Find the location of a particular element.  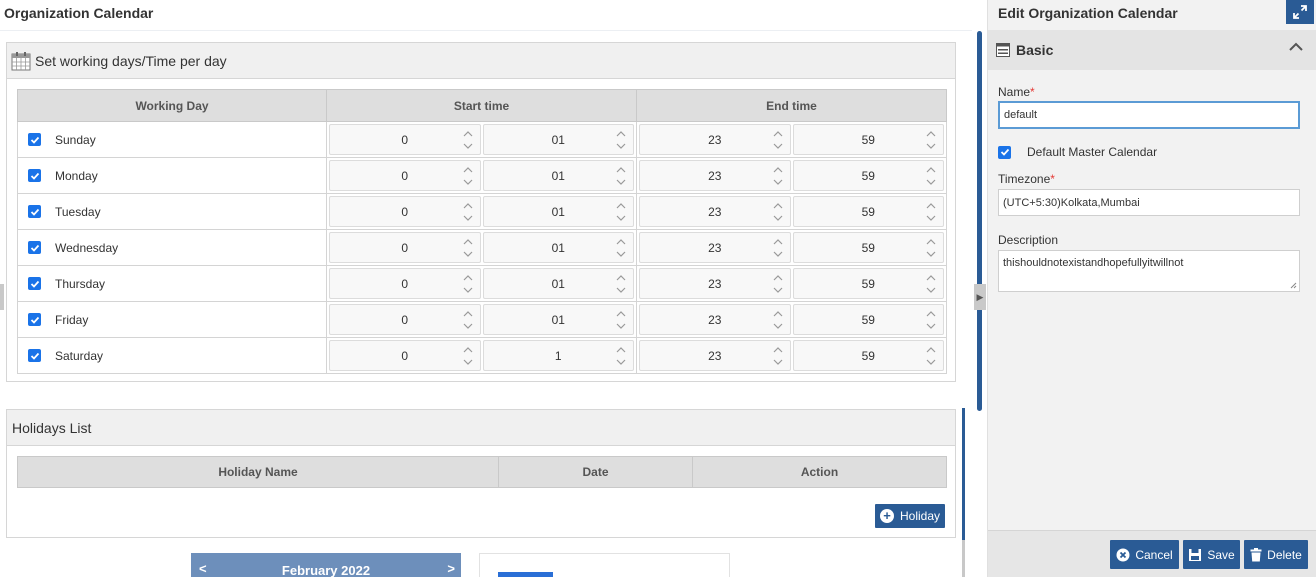

table-row: Monday 0 01 23 59 is located at coordinates (482, 175).